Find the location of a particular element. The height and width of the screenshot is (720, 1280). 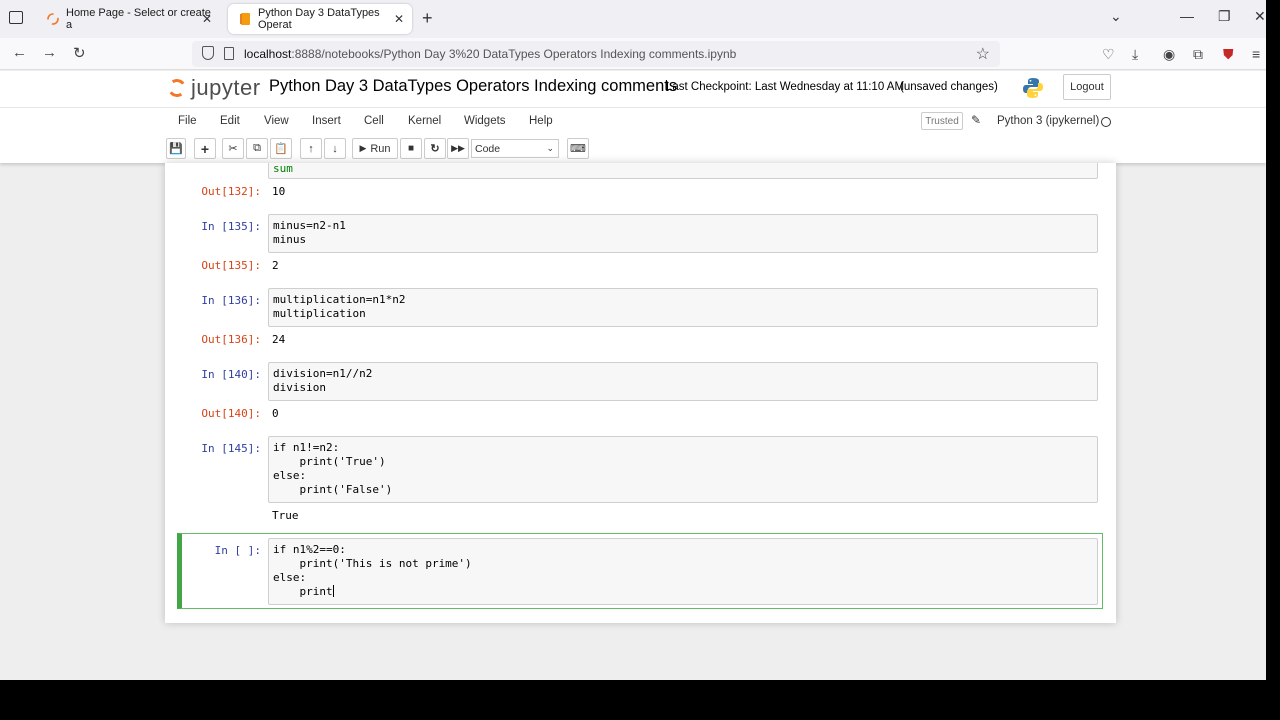

tab-notebook: Python Day 3 DataTypes Operat ✕ is located at coordinates (320, 19).